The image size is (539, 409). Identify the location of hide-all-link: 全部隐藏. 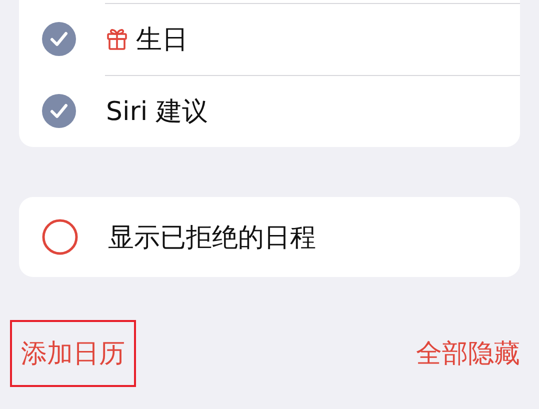
(468, 353).